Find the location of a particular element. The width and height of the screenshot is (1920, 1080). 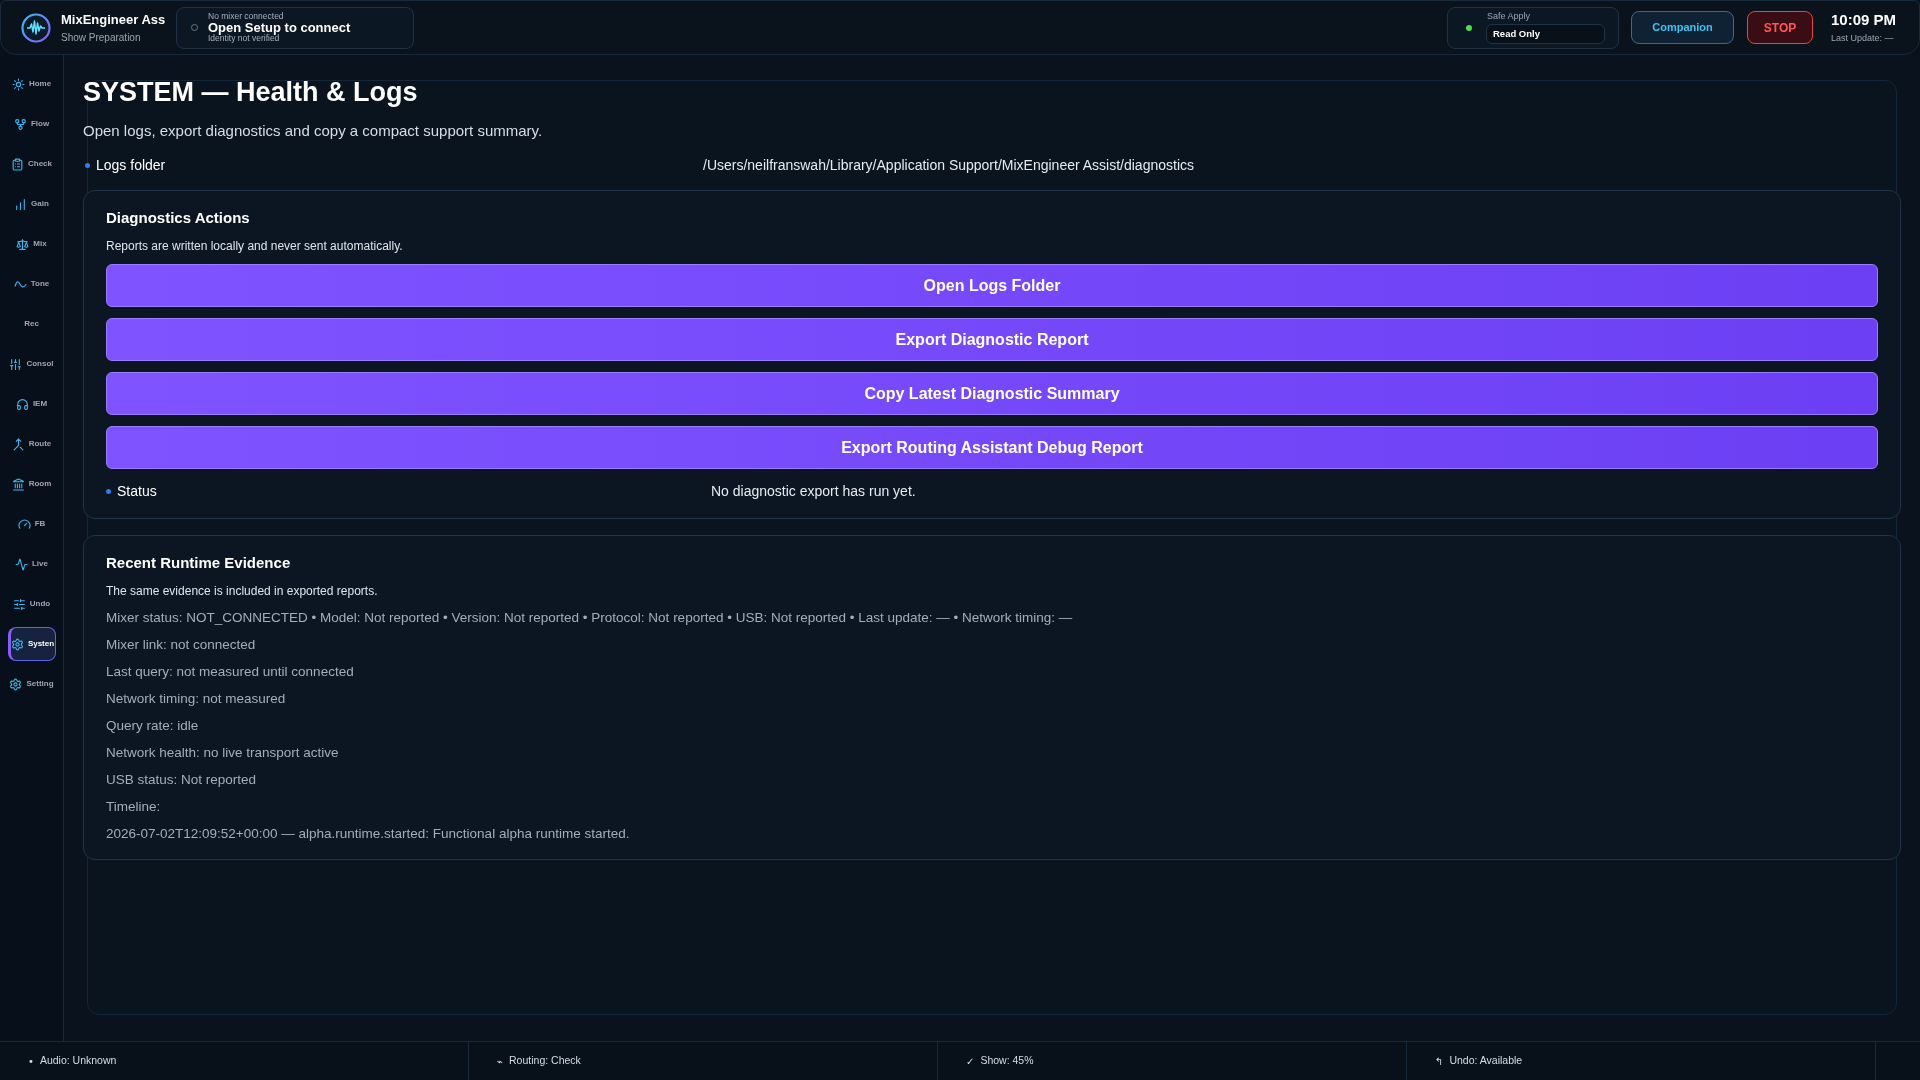

headphones-icon is located at coordinates (22, 404).